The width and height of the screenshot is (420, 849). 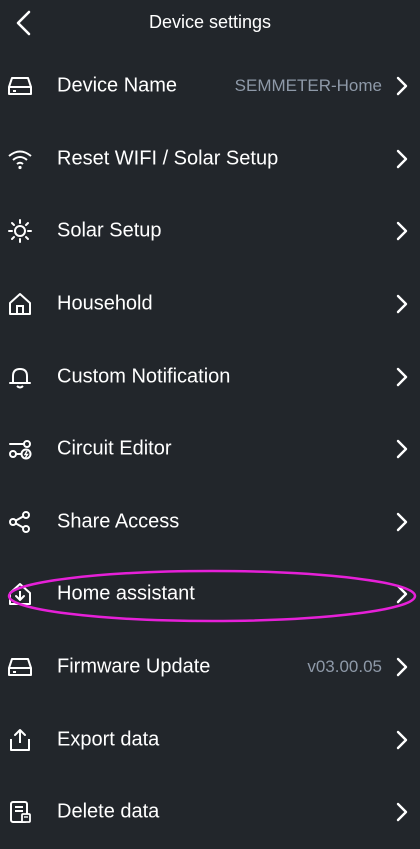 I want to click on row-label: Circuit Editor, so click(x=114, y=448).